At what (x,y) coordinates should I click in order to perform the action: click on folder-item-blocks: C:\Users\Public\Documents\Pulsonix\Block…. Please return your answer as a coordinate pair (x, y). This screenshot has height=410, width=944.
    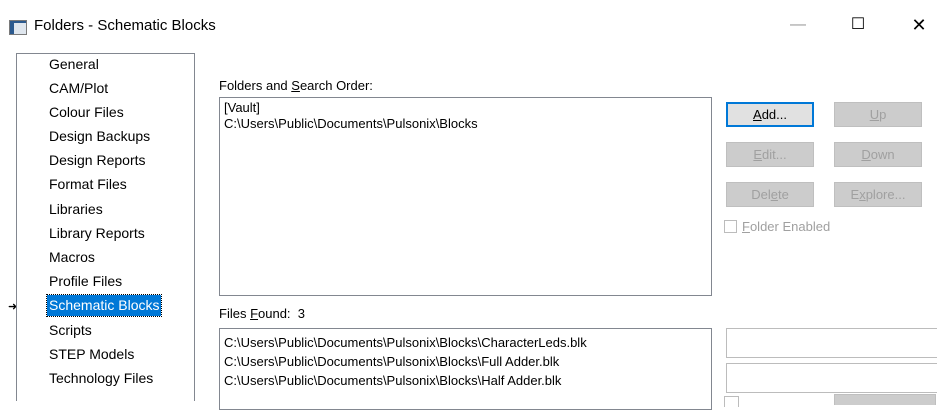
    Looking at the image, I should click on (351, 124).